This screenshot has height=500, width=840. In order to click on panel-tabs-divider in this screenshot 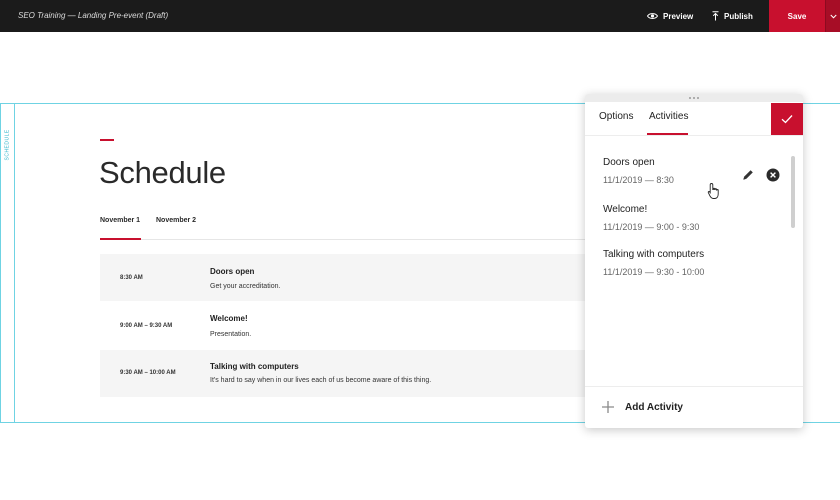, I will do `click(694, 135)`.